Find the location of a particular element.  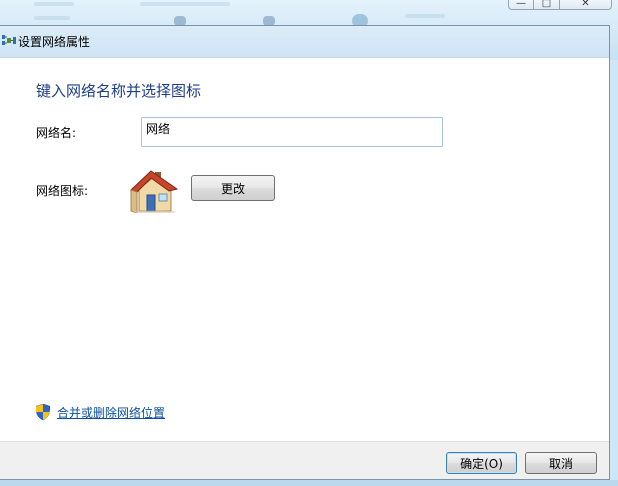

close-icon: ✕ is located at coordinates (586, 5).